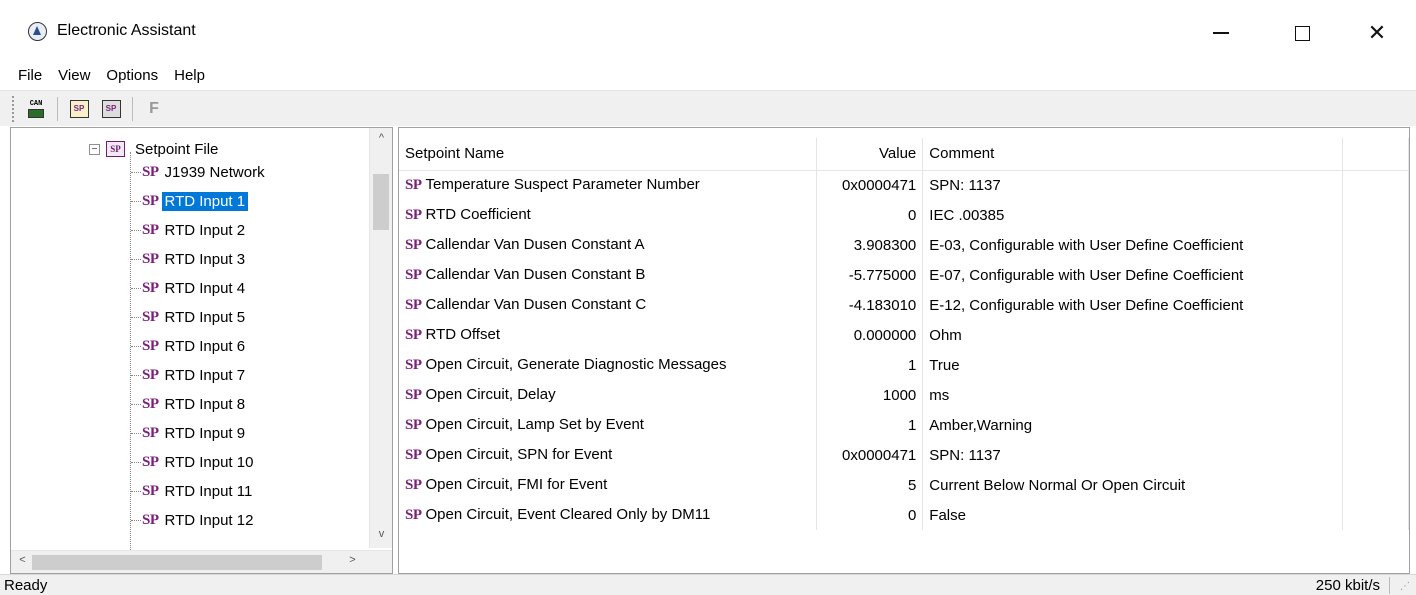  I want to click on collapse-icon: −, so click(94, 149).